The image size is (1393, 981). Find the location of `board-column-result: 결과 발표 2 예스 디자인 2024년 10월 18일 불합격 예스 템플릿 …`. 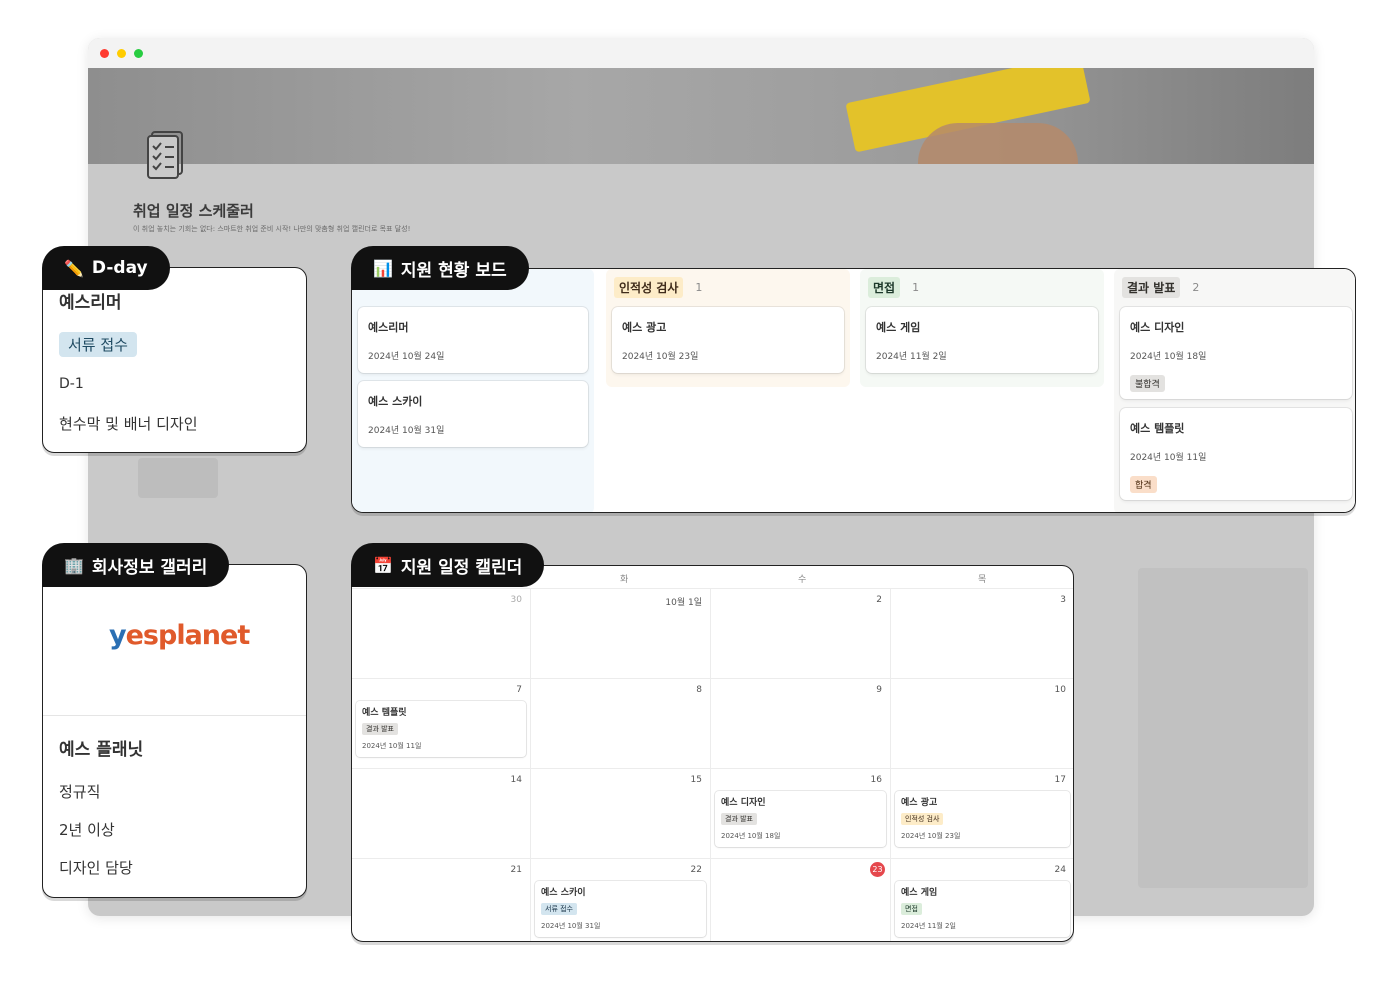

board-column-result: 결과 발표 2 예스 디자인 2024년 10월 18일 불합격 예스 템플릿 … is located at coordinates (1234, 390).